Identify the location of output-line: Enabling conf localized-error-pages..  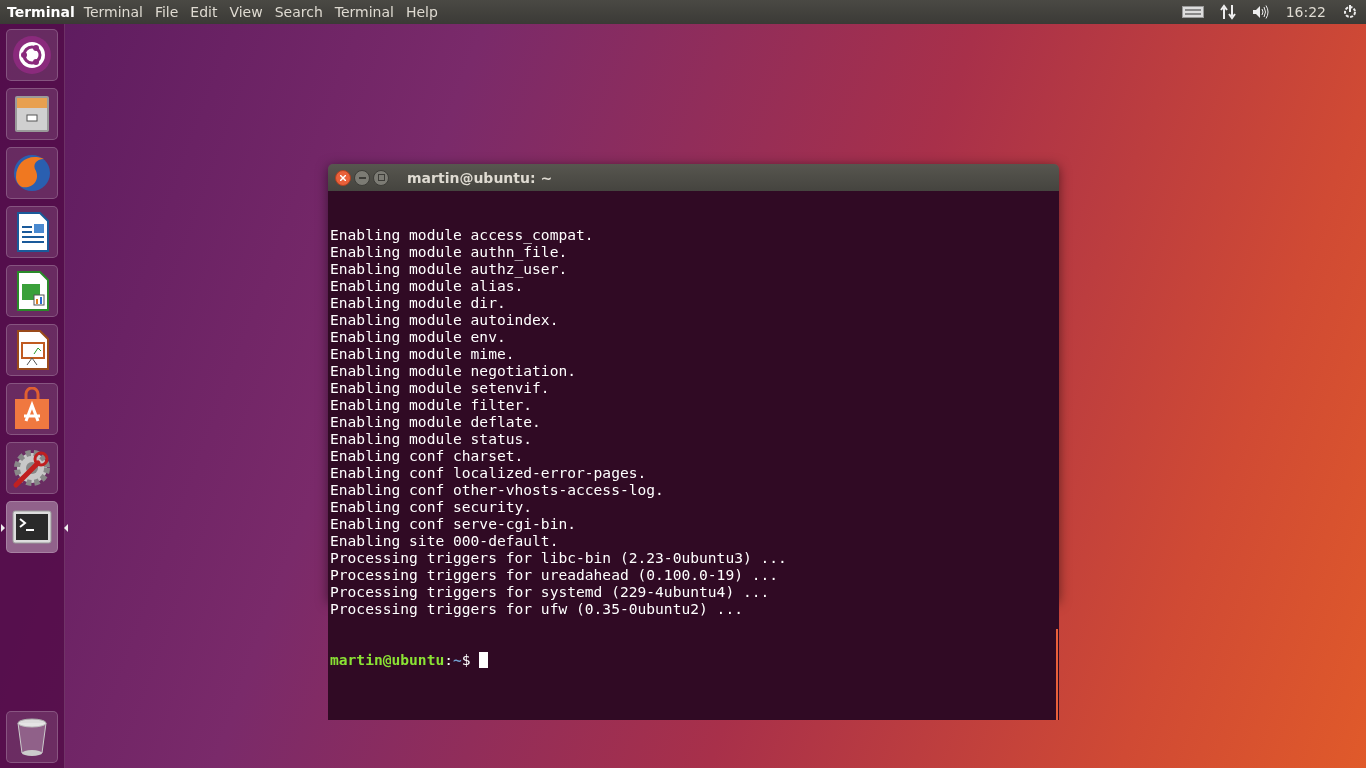
(489, 472).